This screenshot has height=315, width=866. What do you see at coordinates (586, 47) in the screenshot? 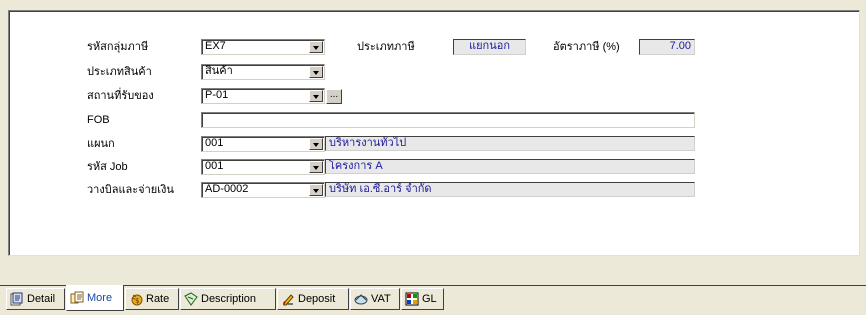
I see `tax-rate-label: อัตราภาษี (%)` at bounding box center [586, 47].